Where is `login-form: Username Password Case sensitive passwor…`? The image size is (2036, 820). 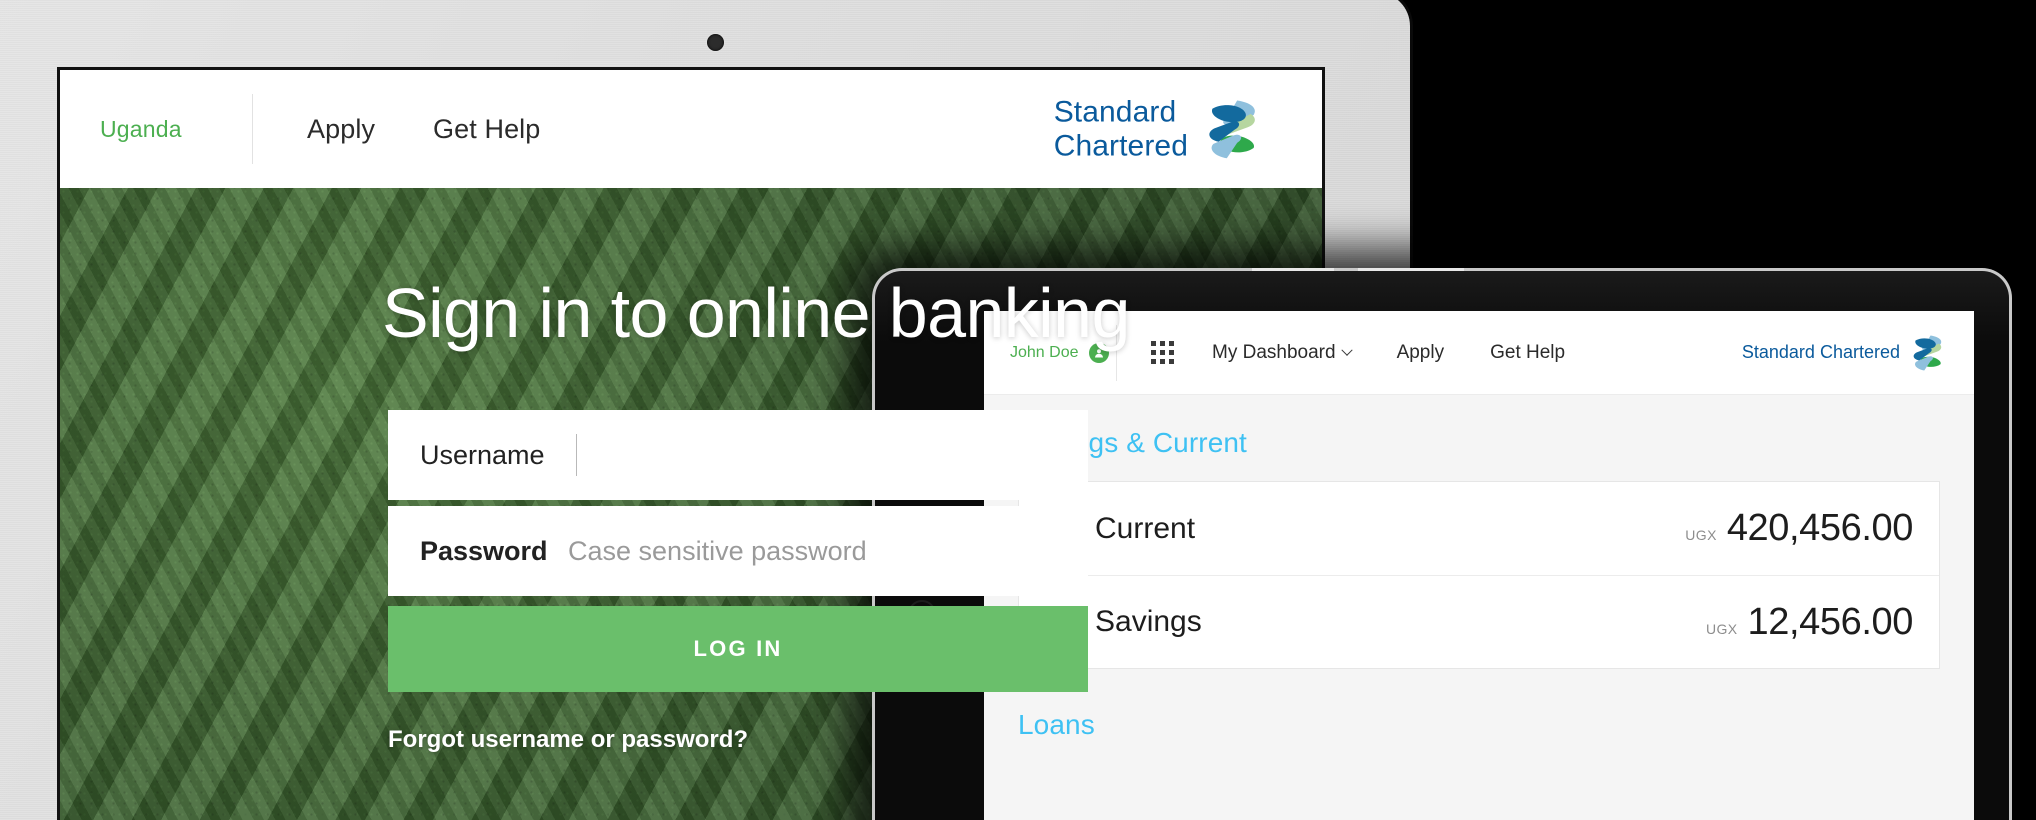
login-form: Username Password Case sensitive passwor… is located at coordinates (738, 582).